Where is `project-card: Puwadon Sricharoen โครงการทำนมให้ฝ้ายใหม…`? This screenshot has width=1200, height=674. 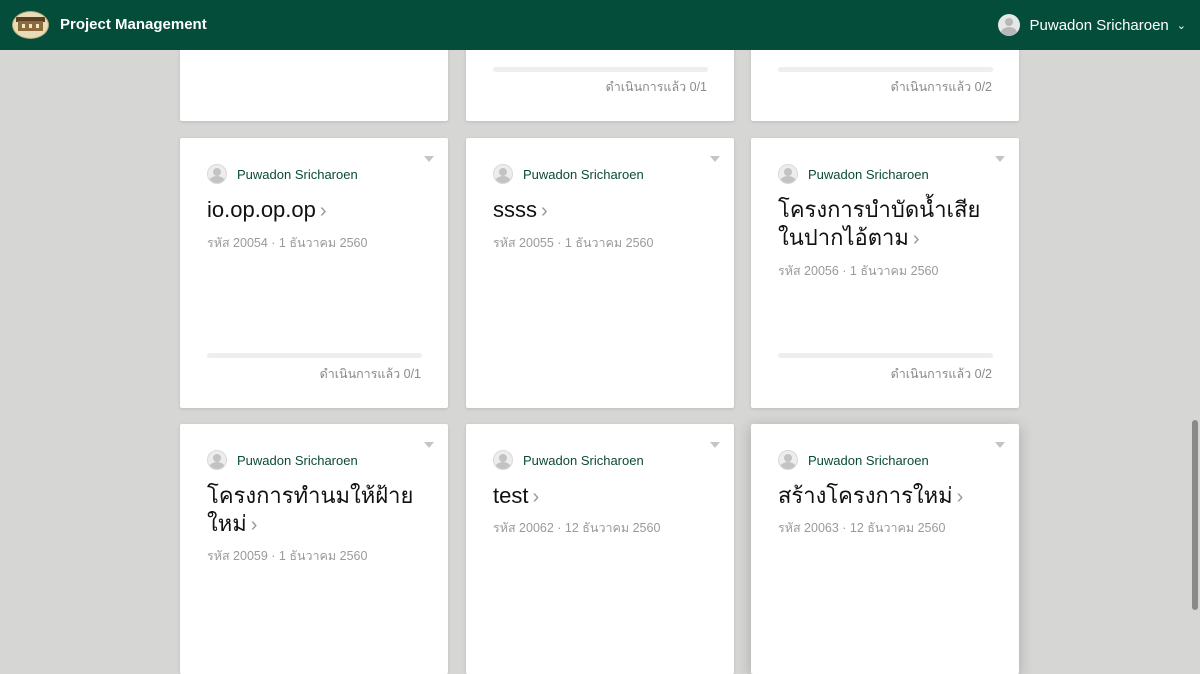 project-card: Puwadon Sricharoen โครงการทำนมให้ฝ้ายใหม… is located at coordinates (314, 549).